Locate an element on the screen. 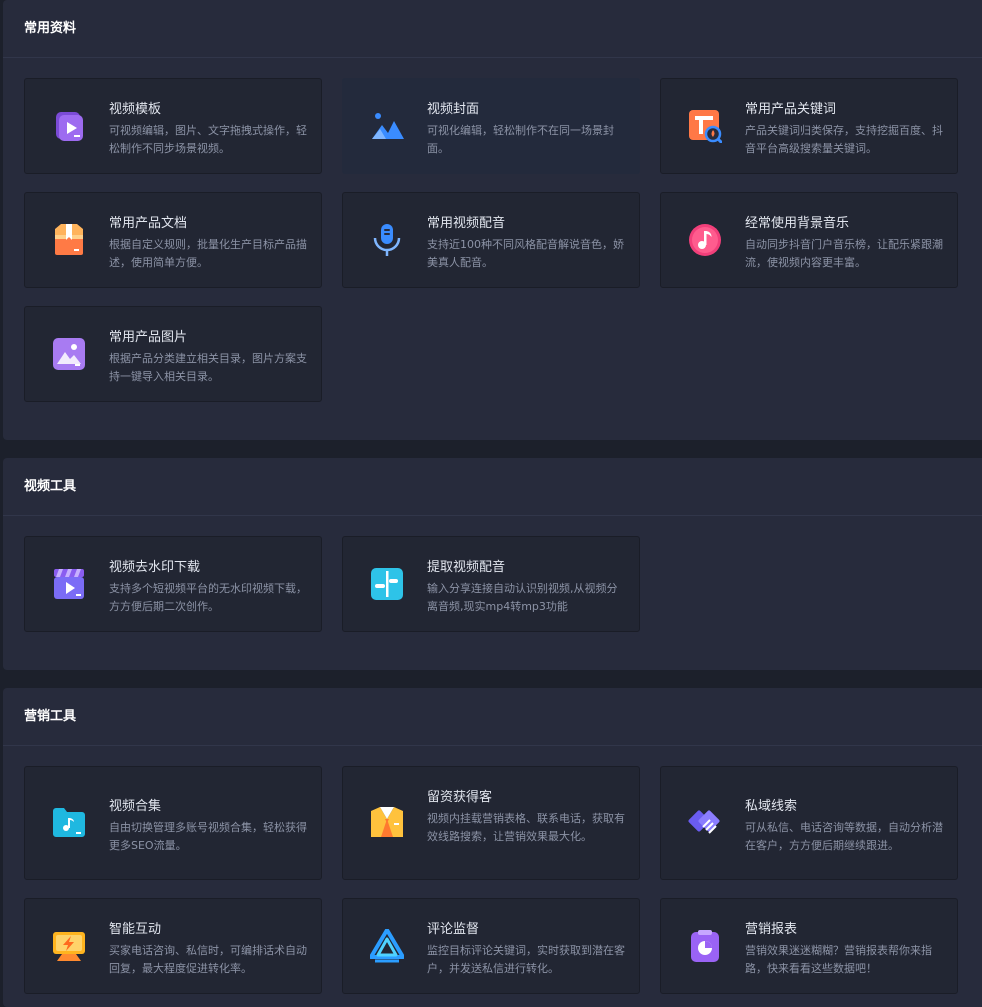  card-description: 自动同步抖音门户音乐榜，让配乐紧跟潮流，使视频内容更丰富。 is located at coordinates (844, 253).